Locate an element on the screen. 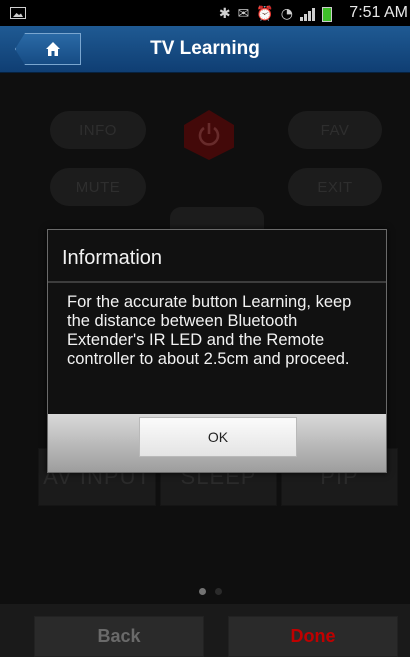  dialog-title: Information is located at coordinates (112, 258).